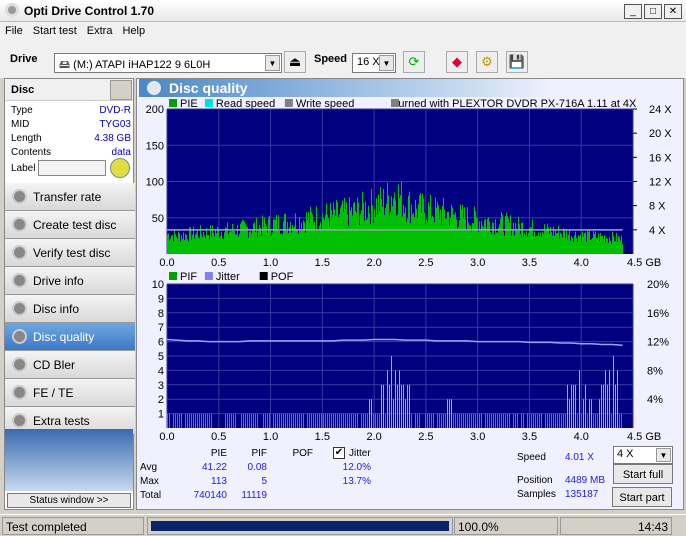  What do you see at coordinates (228, 277) in the screenshot?
I see `legend-label: Jitter` at bounding box center [228, 277].